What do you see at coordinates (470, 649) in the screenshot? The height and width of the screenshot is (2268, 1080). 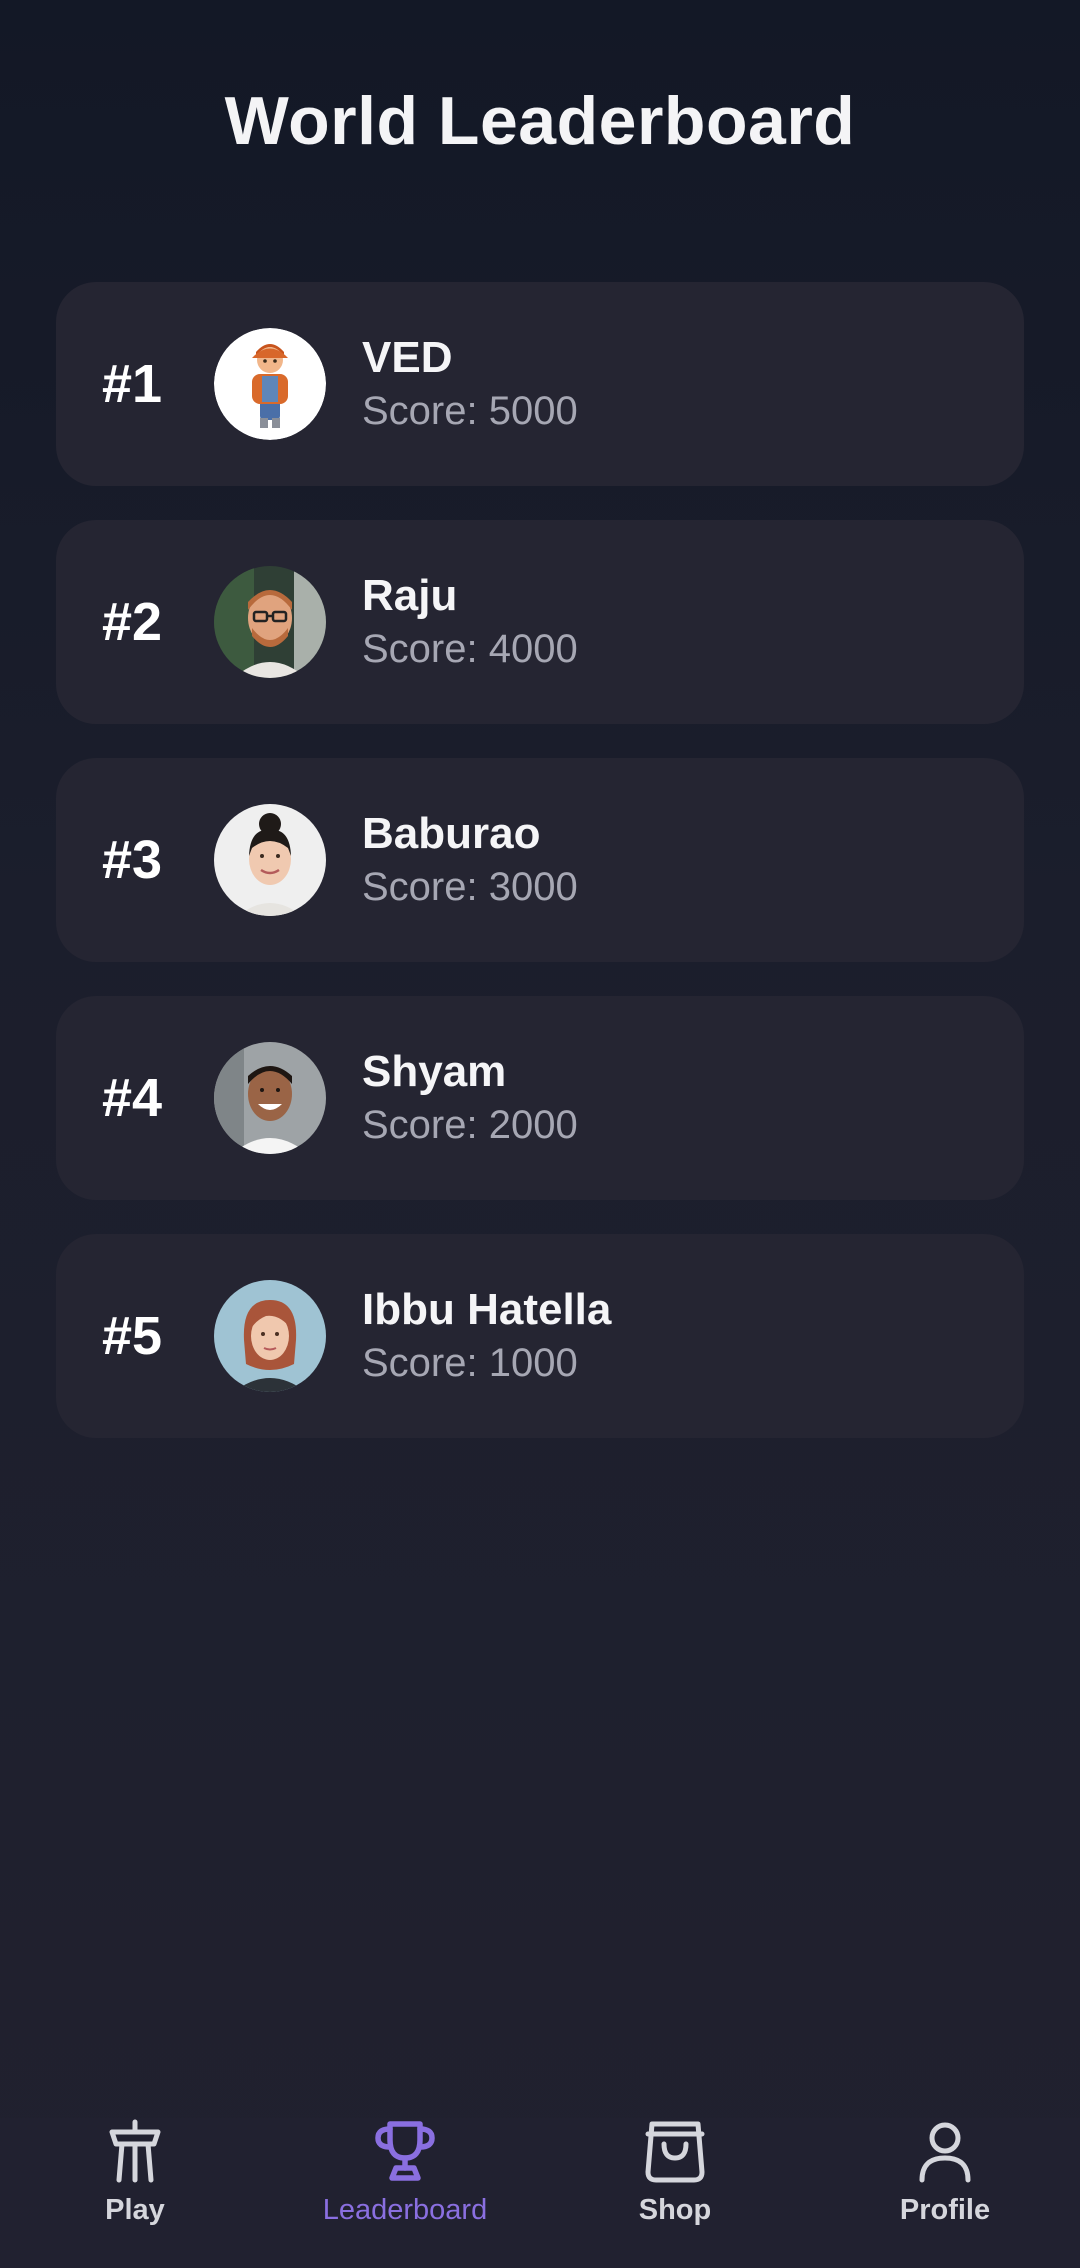 I see `player-score: Score: 4000` at bounding box center [470, 649].